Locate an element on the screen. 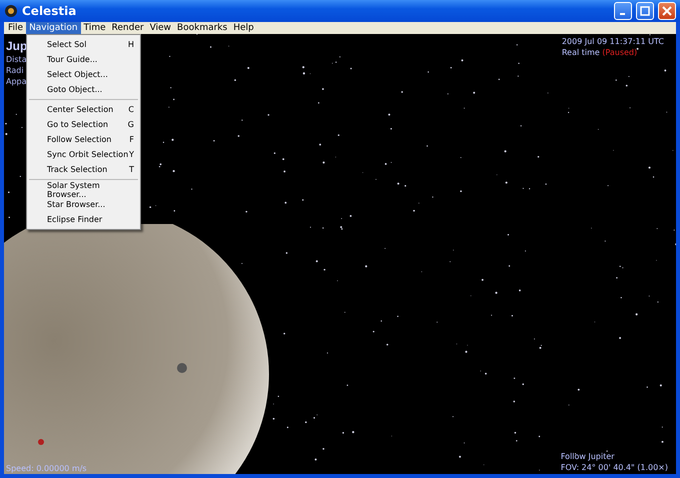  maximize-button is located at coordinates (645, 11).